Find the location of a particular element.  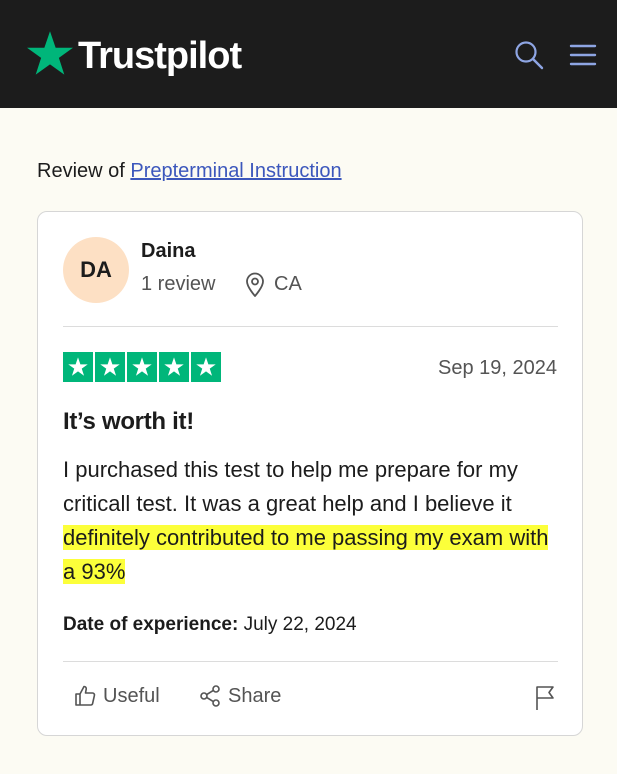

top-header: Trustpilot is located at coordinates (308, 54).